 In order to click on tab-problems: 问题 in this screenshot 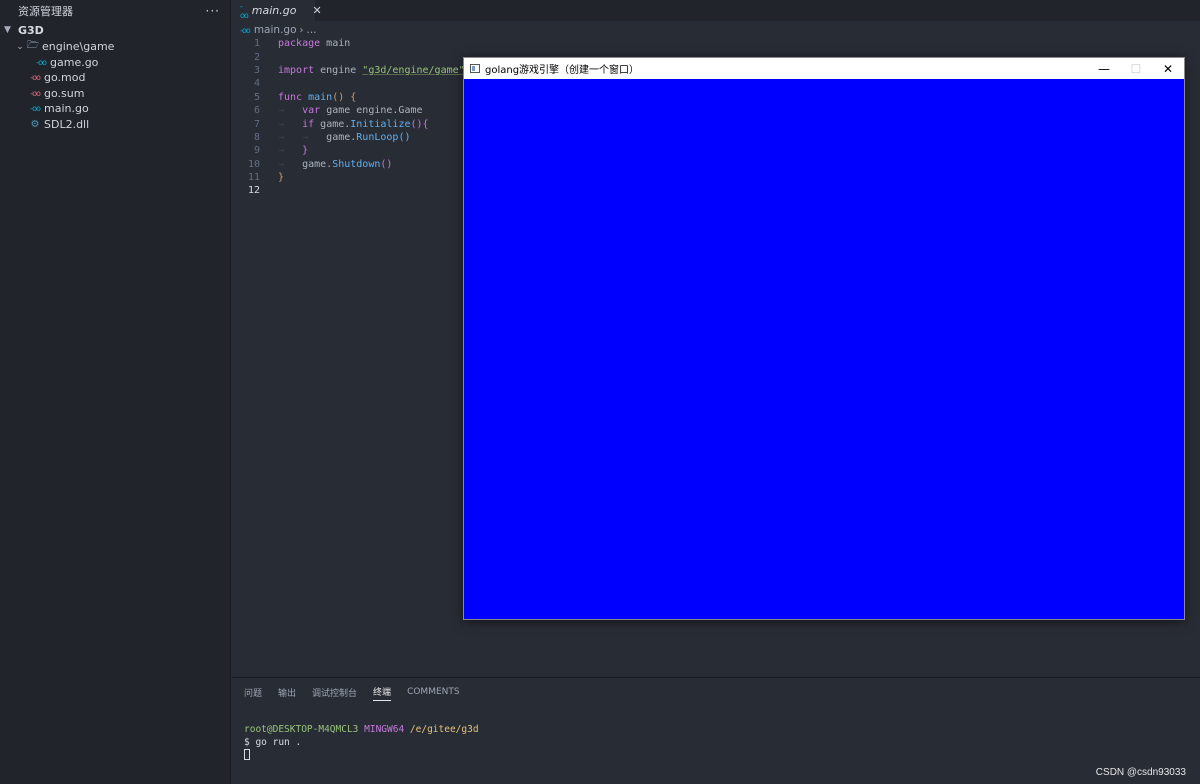, I will do `click(253, 693)`.